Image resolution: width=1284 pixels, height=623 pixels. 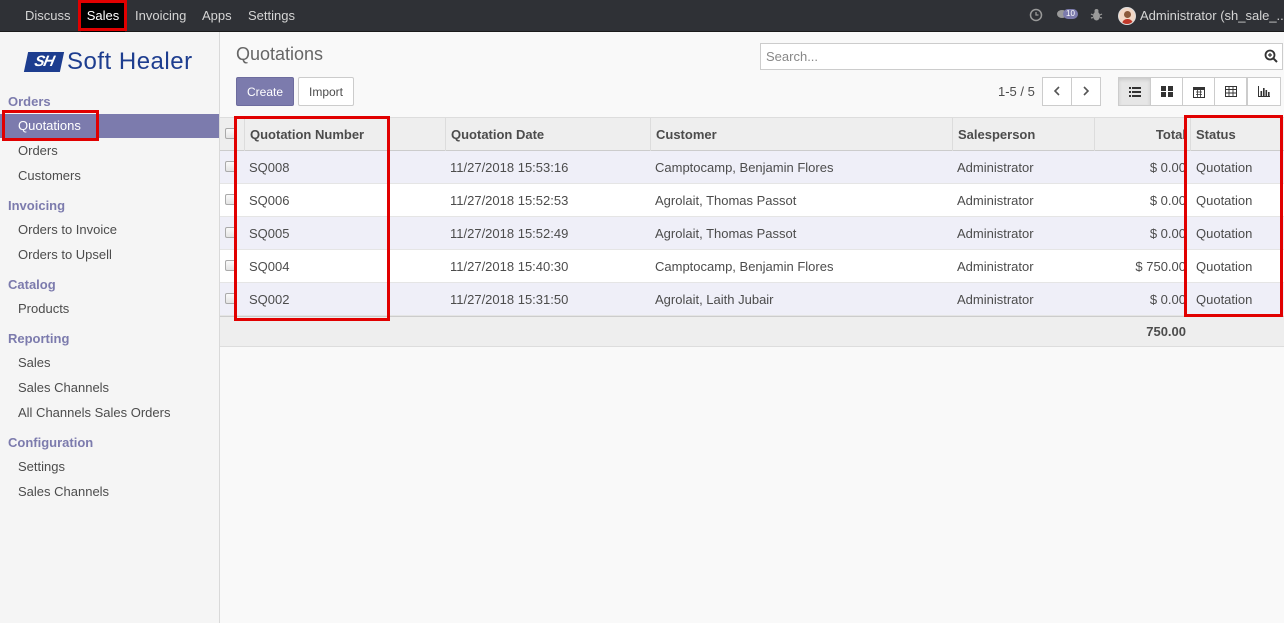 What do you see at coordinates (67, 229) in the screenshot?
I see `sidebar-item-orders-to-invoice: Orders to Invoice` at bounding box center [67, 229].